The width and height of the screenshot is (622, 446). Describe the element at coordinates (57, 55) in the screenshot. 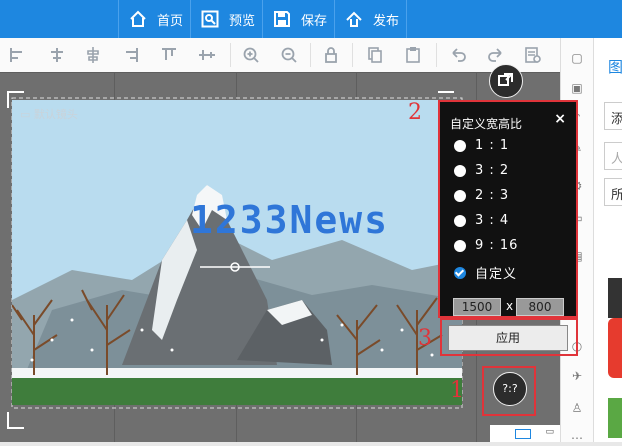

I see `align-center-icon` at that location.